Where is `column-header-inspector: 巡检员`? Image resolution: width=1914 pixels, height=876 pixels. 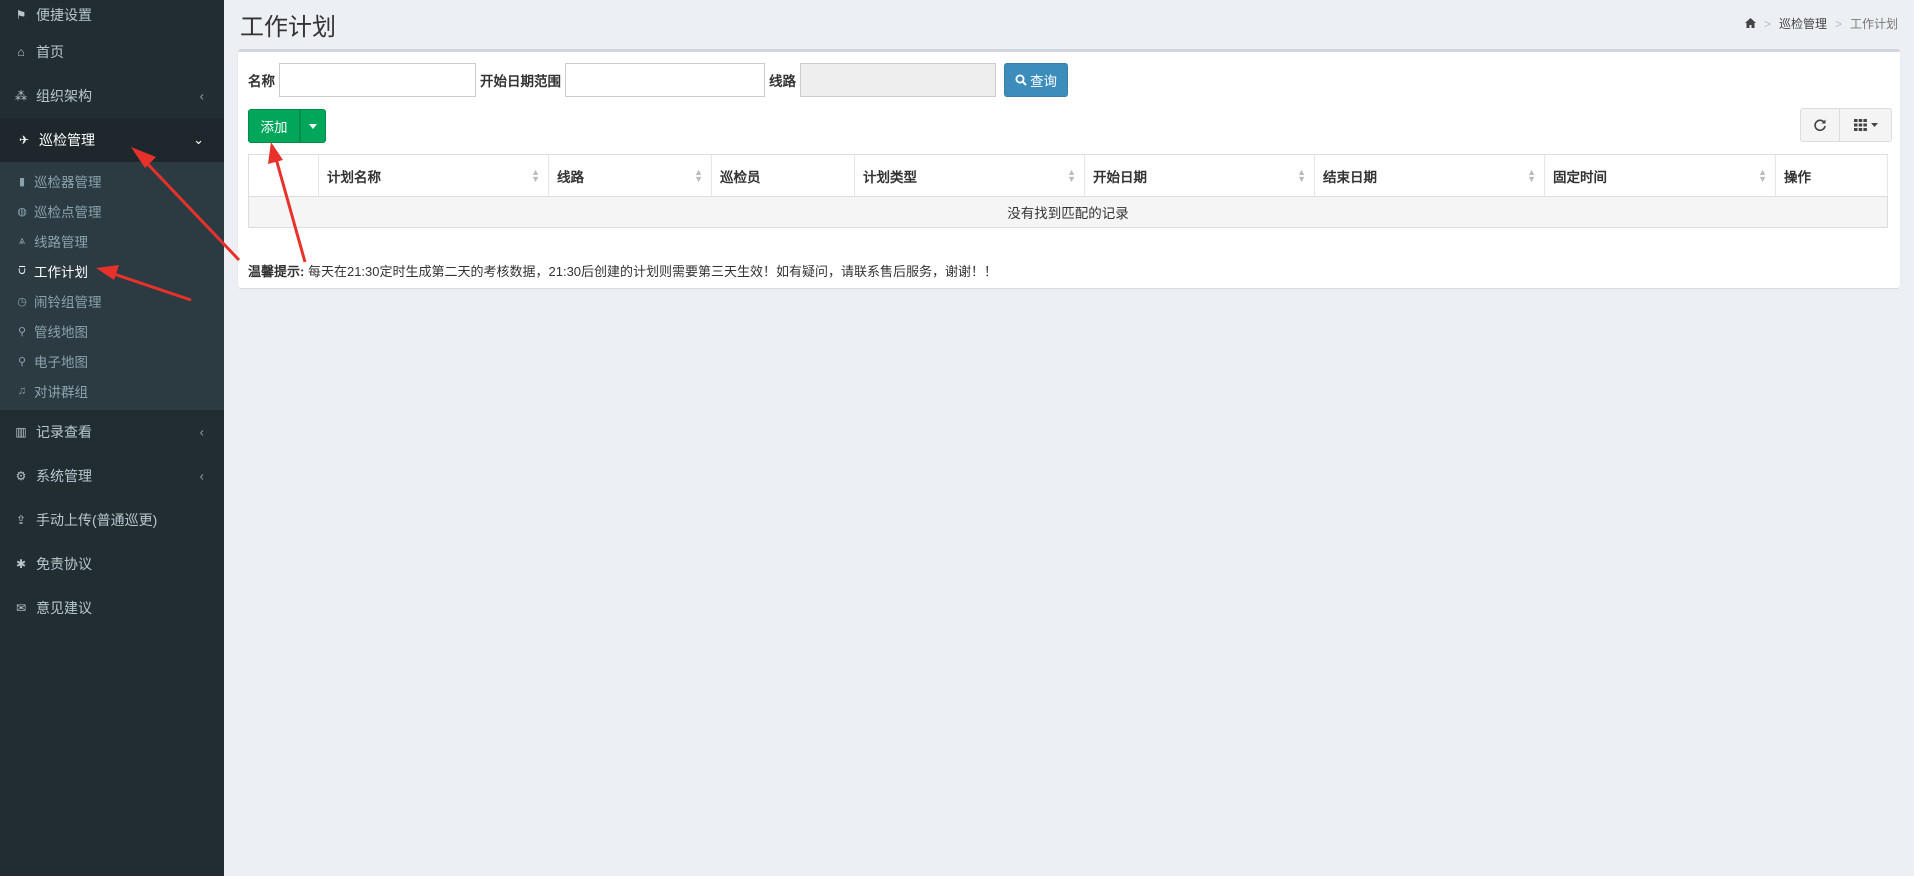
column-header-inspector: 巡检员 is located at coordinates (783, 175).